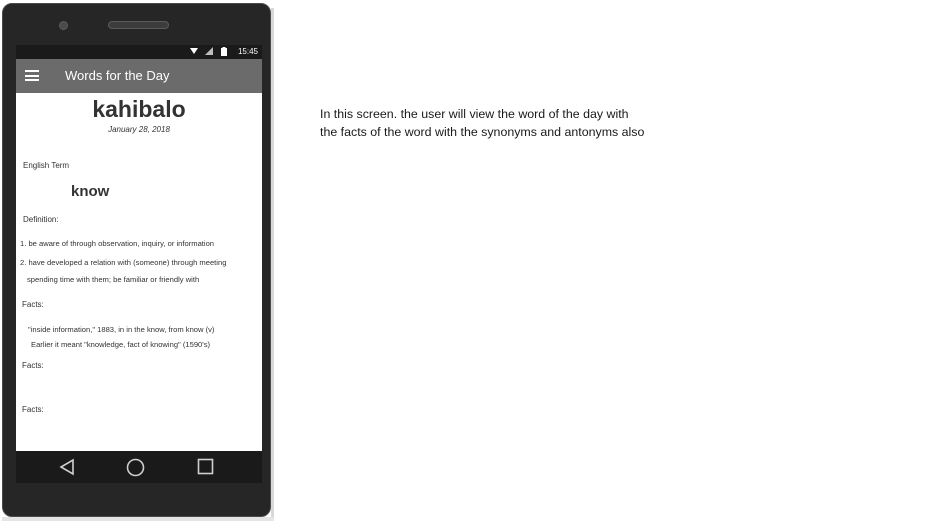  I want to click on word-date: January 28, 2018, so click(139, 129).